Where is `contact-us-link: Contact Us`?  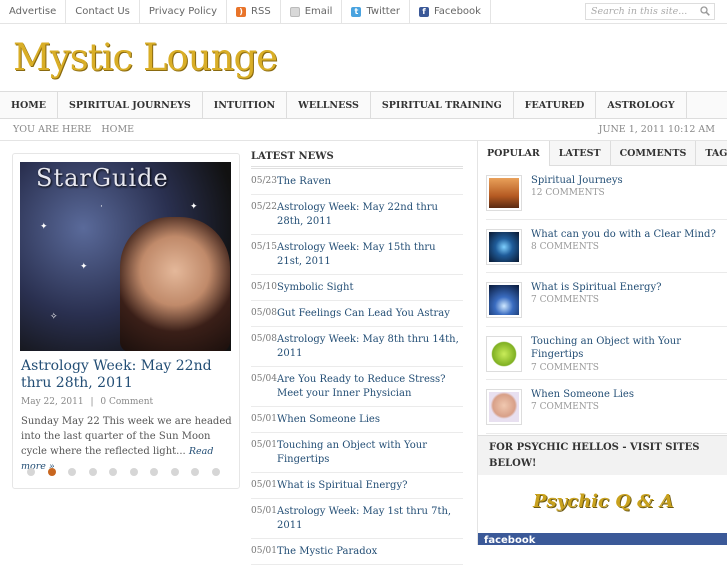
contact-us-link: Contact Us is located at coordinates (103, 11).